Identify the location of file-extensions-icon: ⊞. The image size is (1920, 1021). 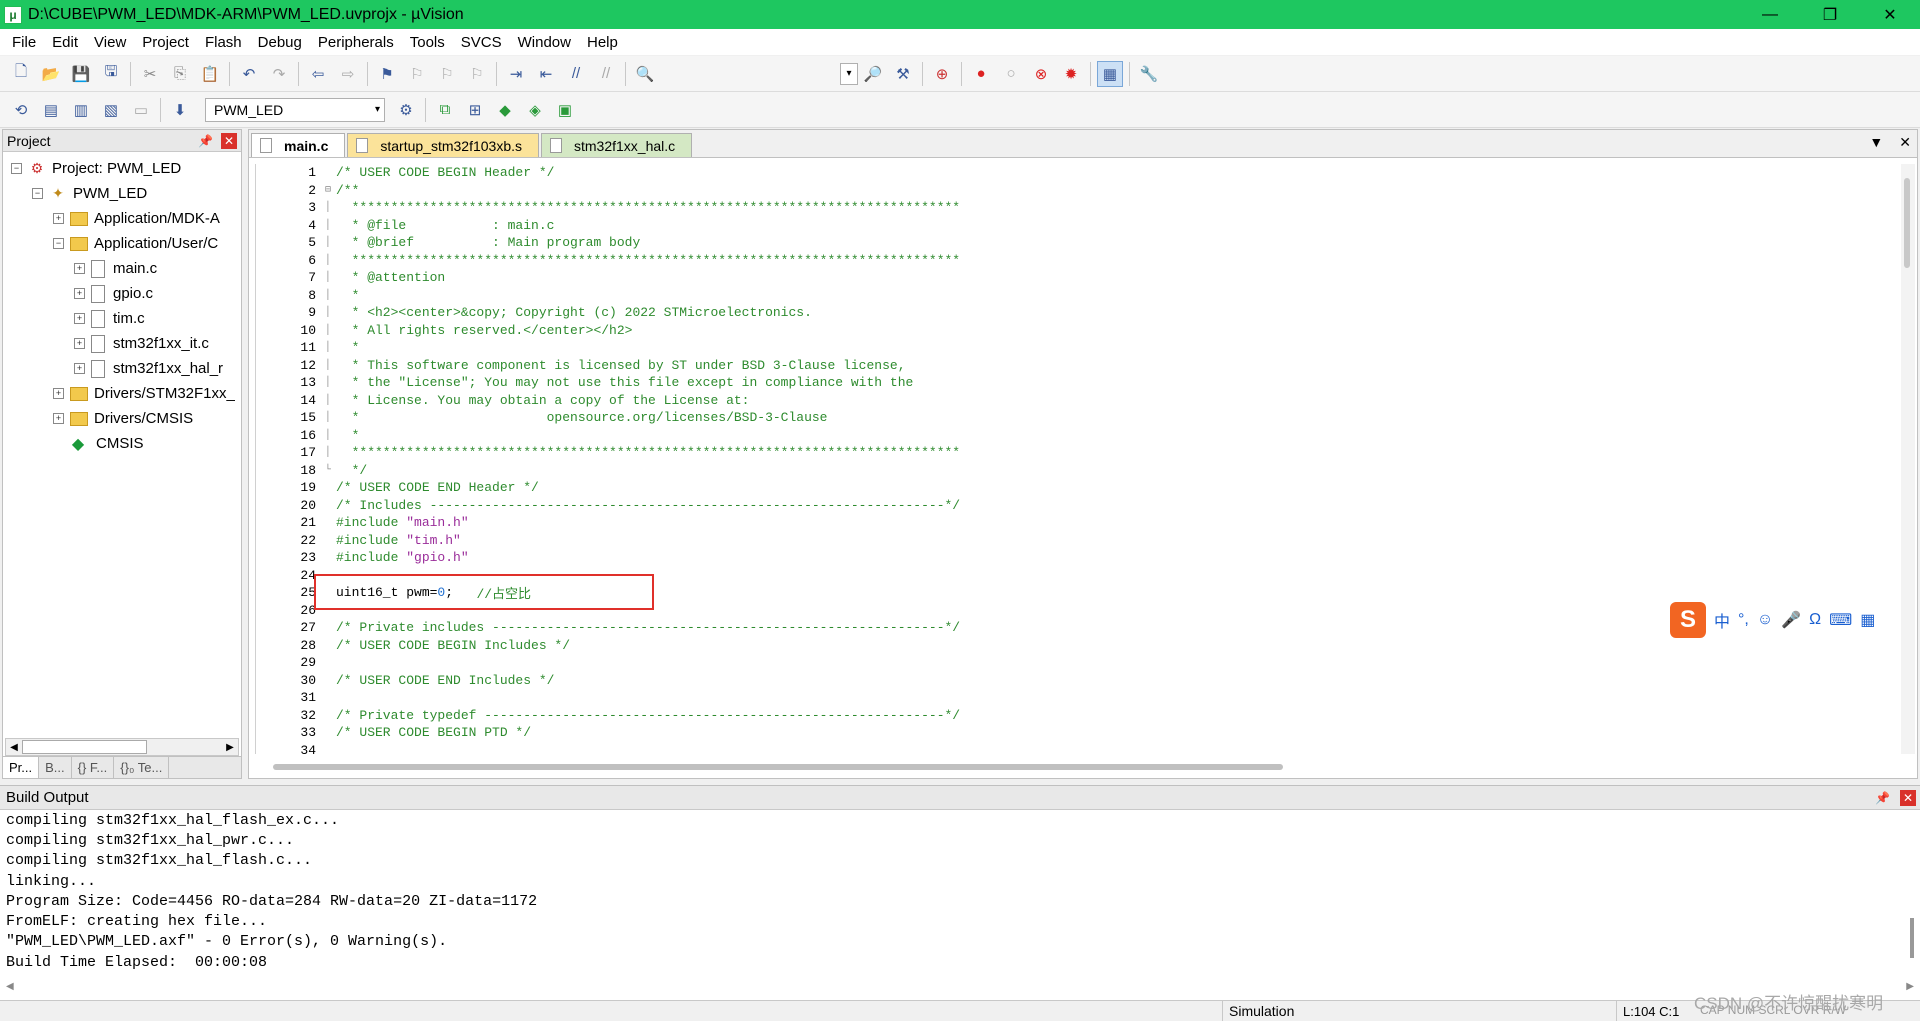
(475, 110).